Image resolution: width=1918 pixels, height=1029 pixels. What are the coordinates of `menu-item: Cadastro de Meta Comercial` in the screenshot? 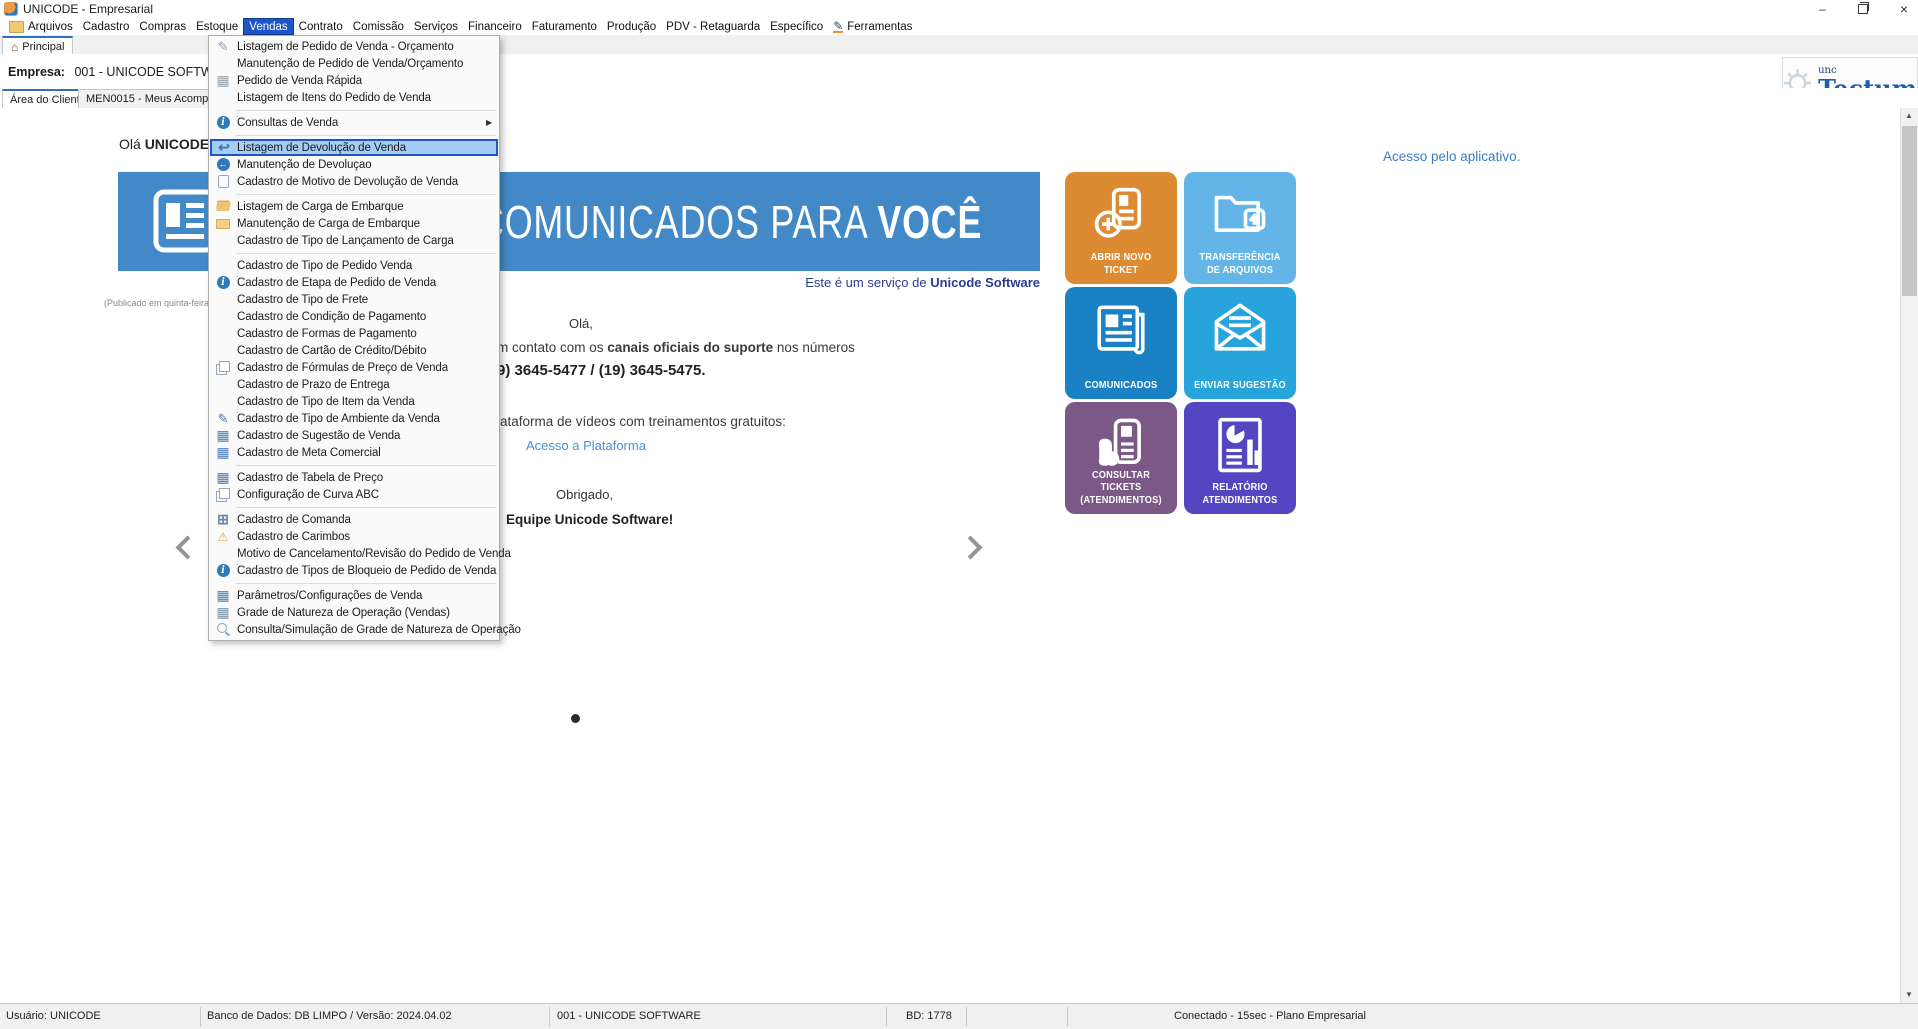 It's located at (354, 452).